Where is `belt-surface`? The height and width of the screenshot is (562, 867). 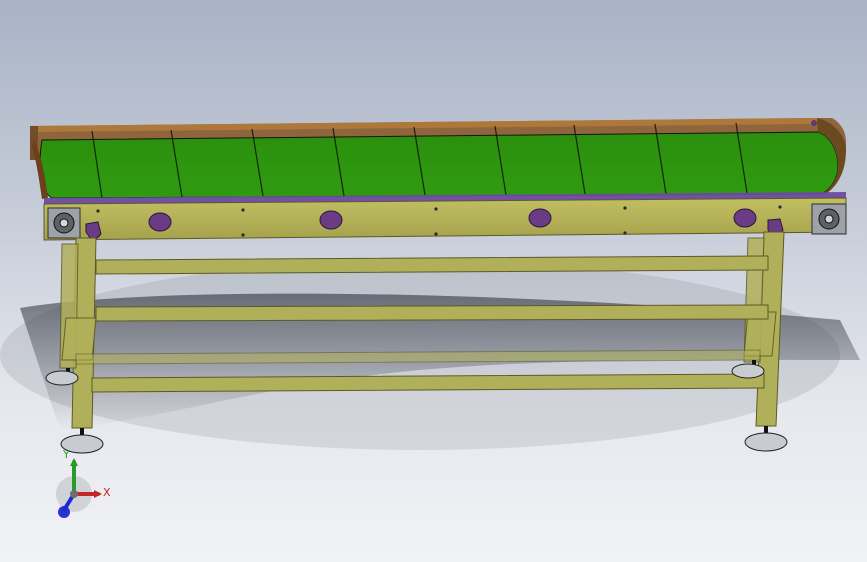 belt-surface is located at coordinates (439, 165).